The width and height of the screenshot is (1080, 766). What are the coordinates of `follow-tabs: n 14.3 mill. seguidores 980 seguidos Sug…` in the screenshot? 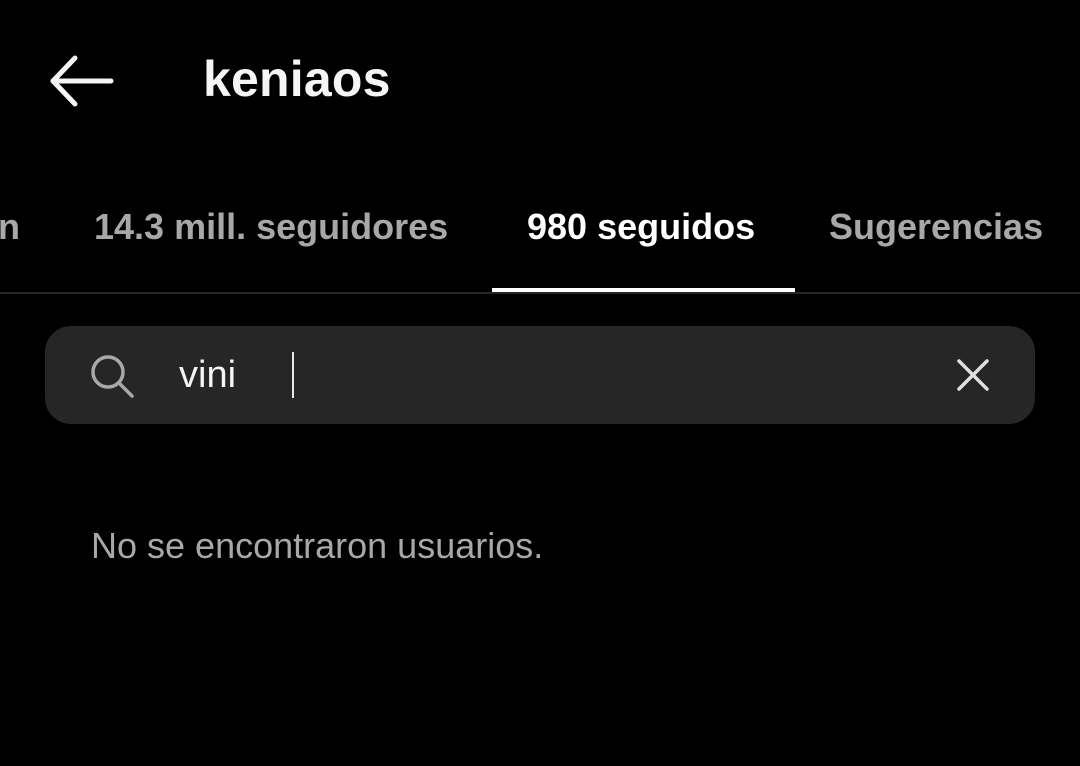 It's located at (540, 237).